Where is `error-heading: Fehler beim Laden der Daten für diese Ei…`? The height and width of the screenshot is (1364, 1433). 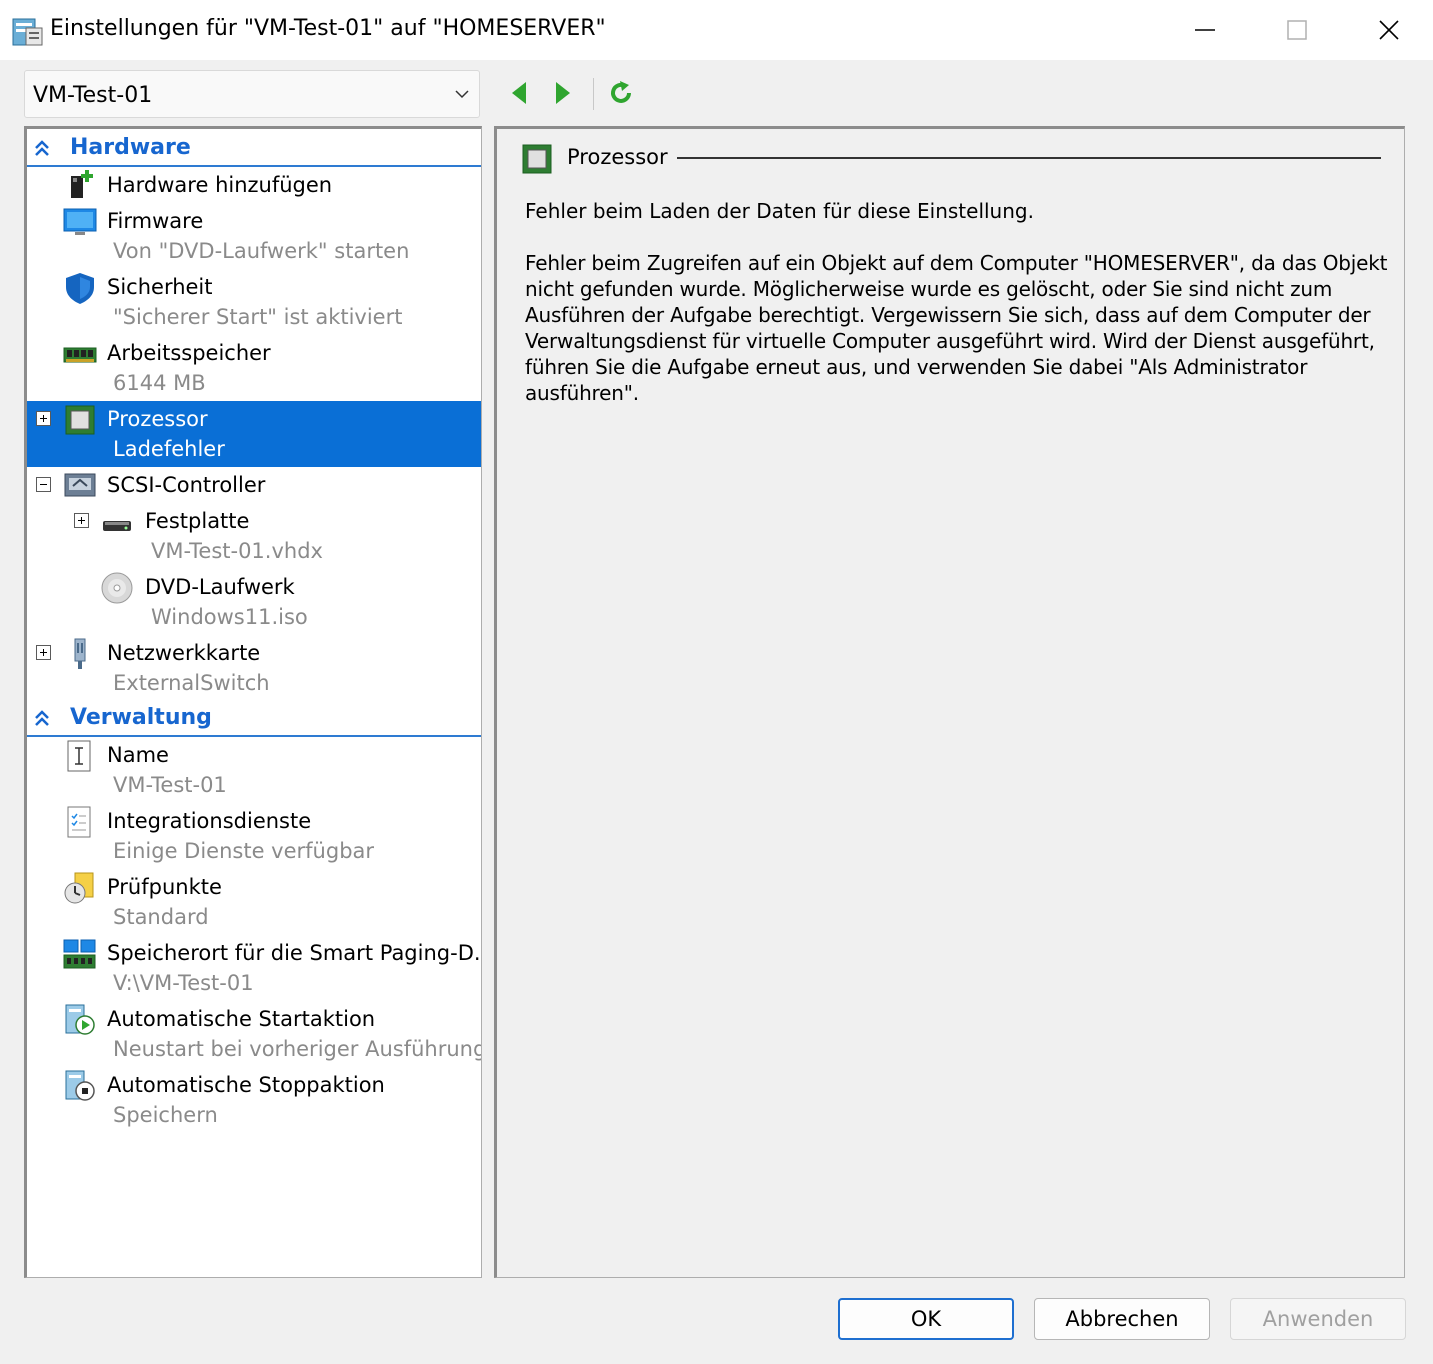
error-heading: Fehler beim Laden der Daten für diese Ei… is located at coordinates (779, 211).